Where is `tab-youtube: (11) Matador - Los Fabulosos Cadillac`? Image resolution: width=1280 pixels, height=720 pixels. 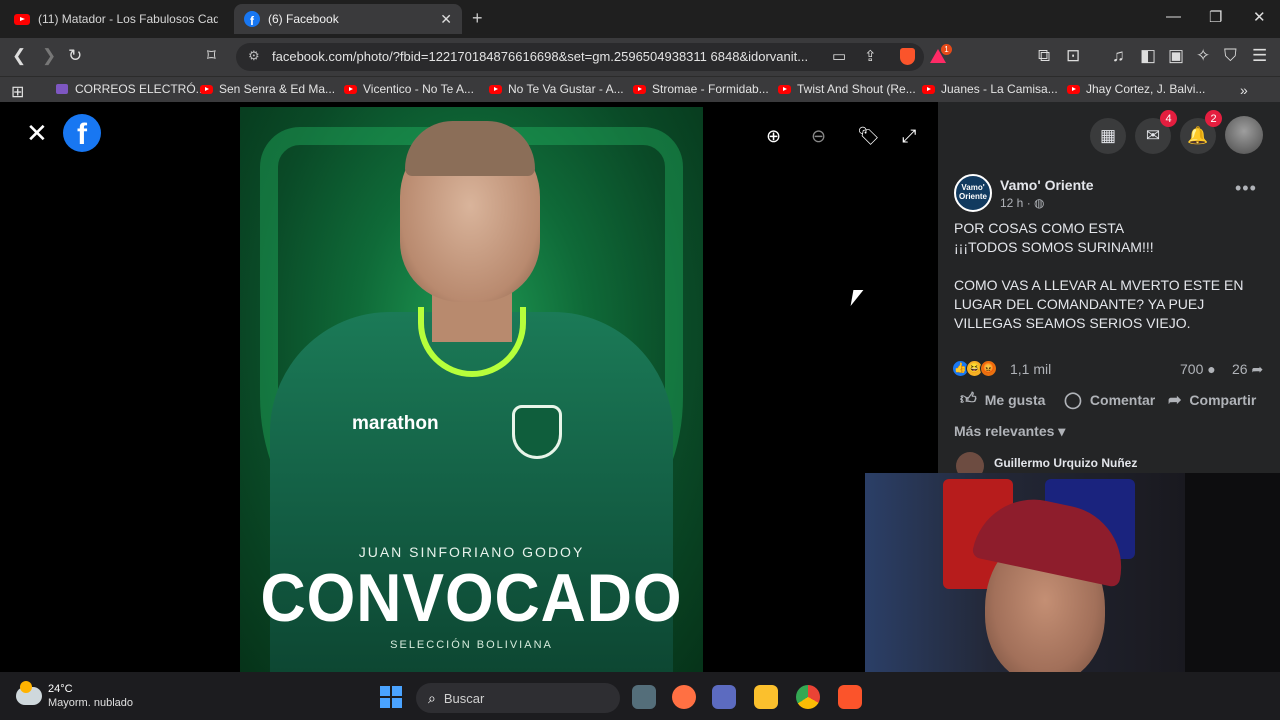
tab-youtube: (11) Matador - Los Fabulosos Cadillac is located at coordinates (116, 19).